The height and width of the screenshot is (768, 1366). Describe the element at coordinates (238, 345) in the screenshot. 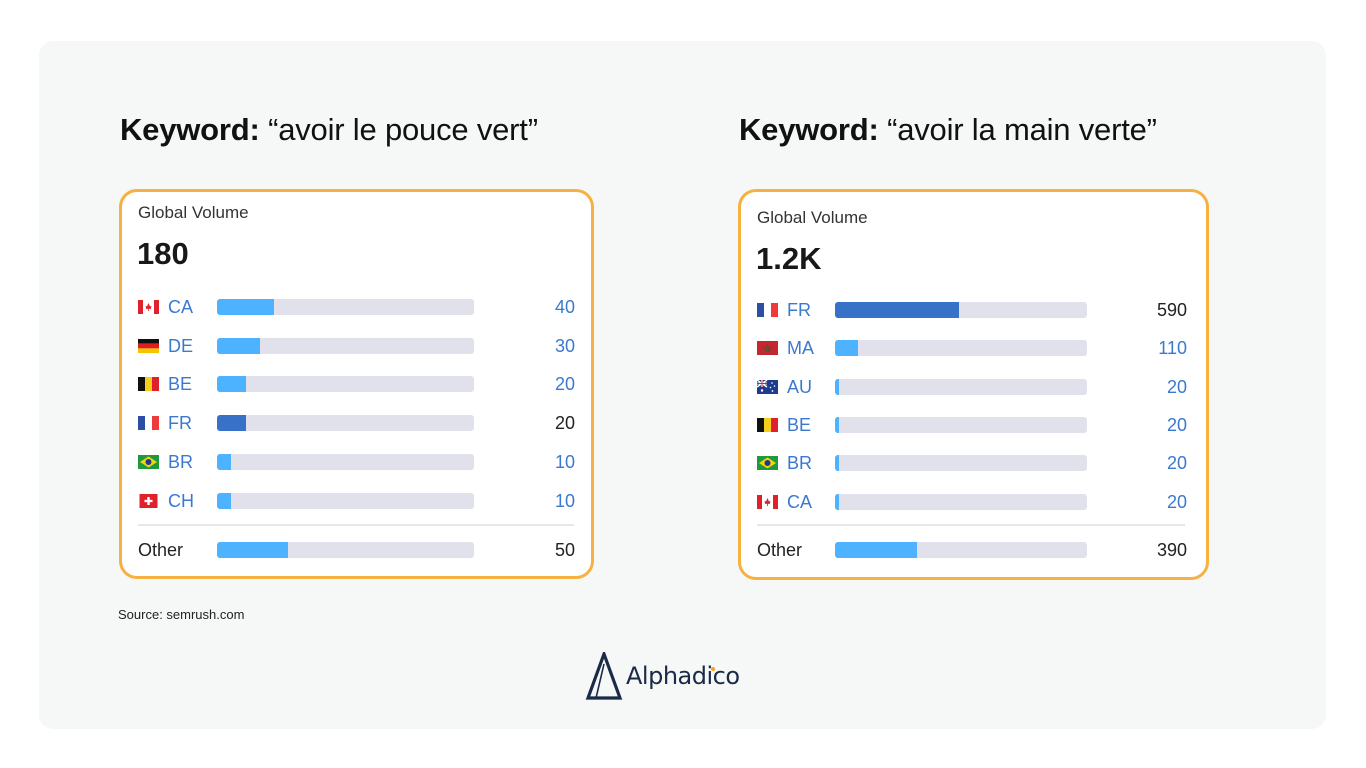

I see `bar-fill-de` at that location.